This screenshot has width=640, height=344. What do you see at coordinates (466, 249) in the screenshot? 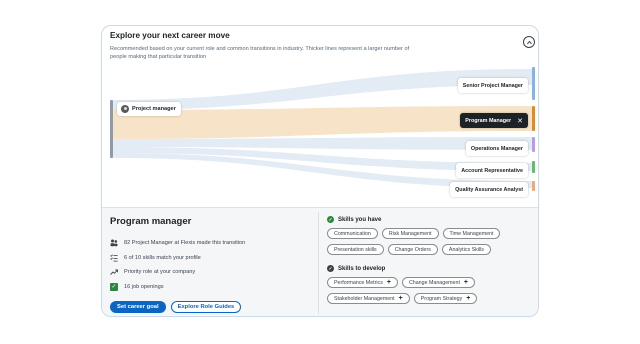
I see `skill-pill: Analytics Skills` at bounding box center [466, 249].